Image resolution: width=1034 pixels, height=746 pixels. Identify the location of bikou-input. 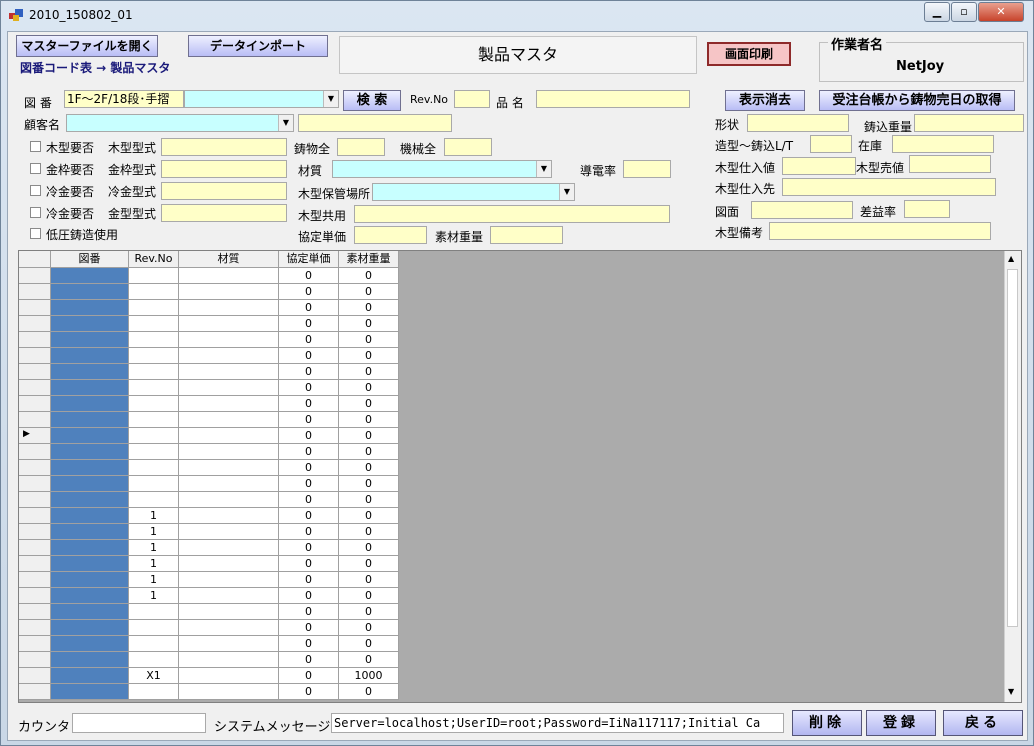
(880, 231).